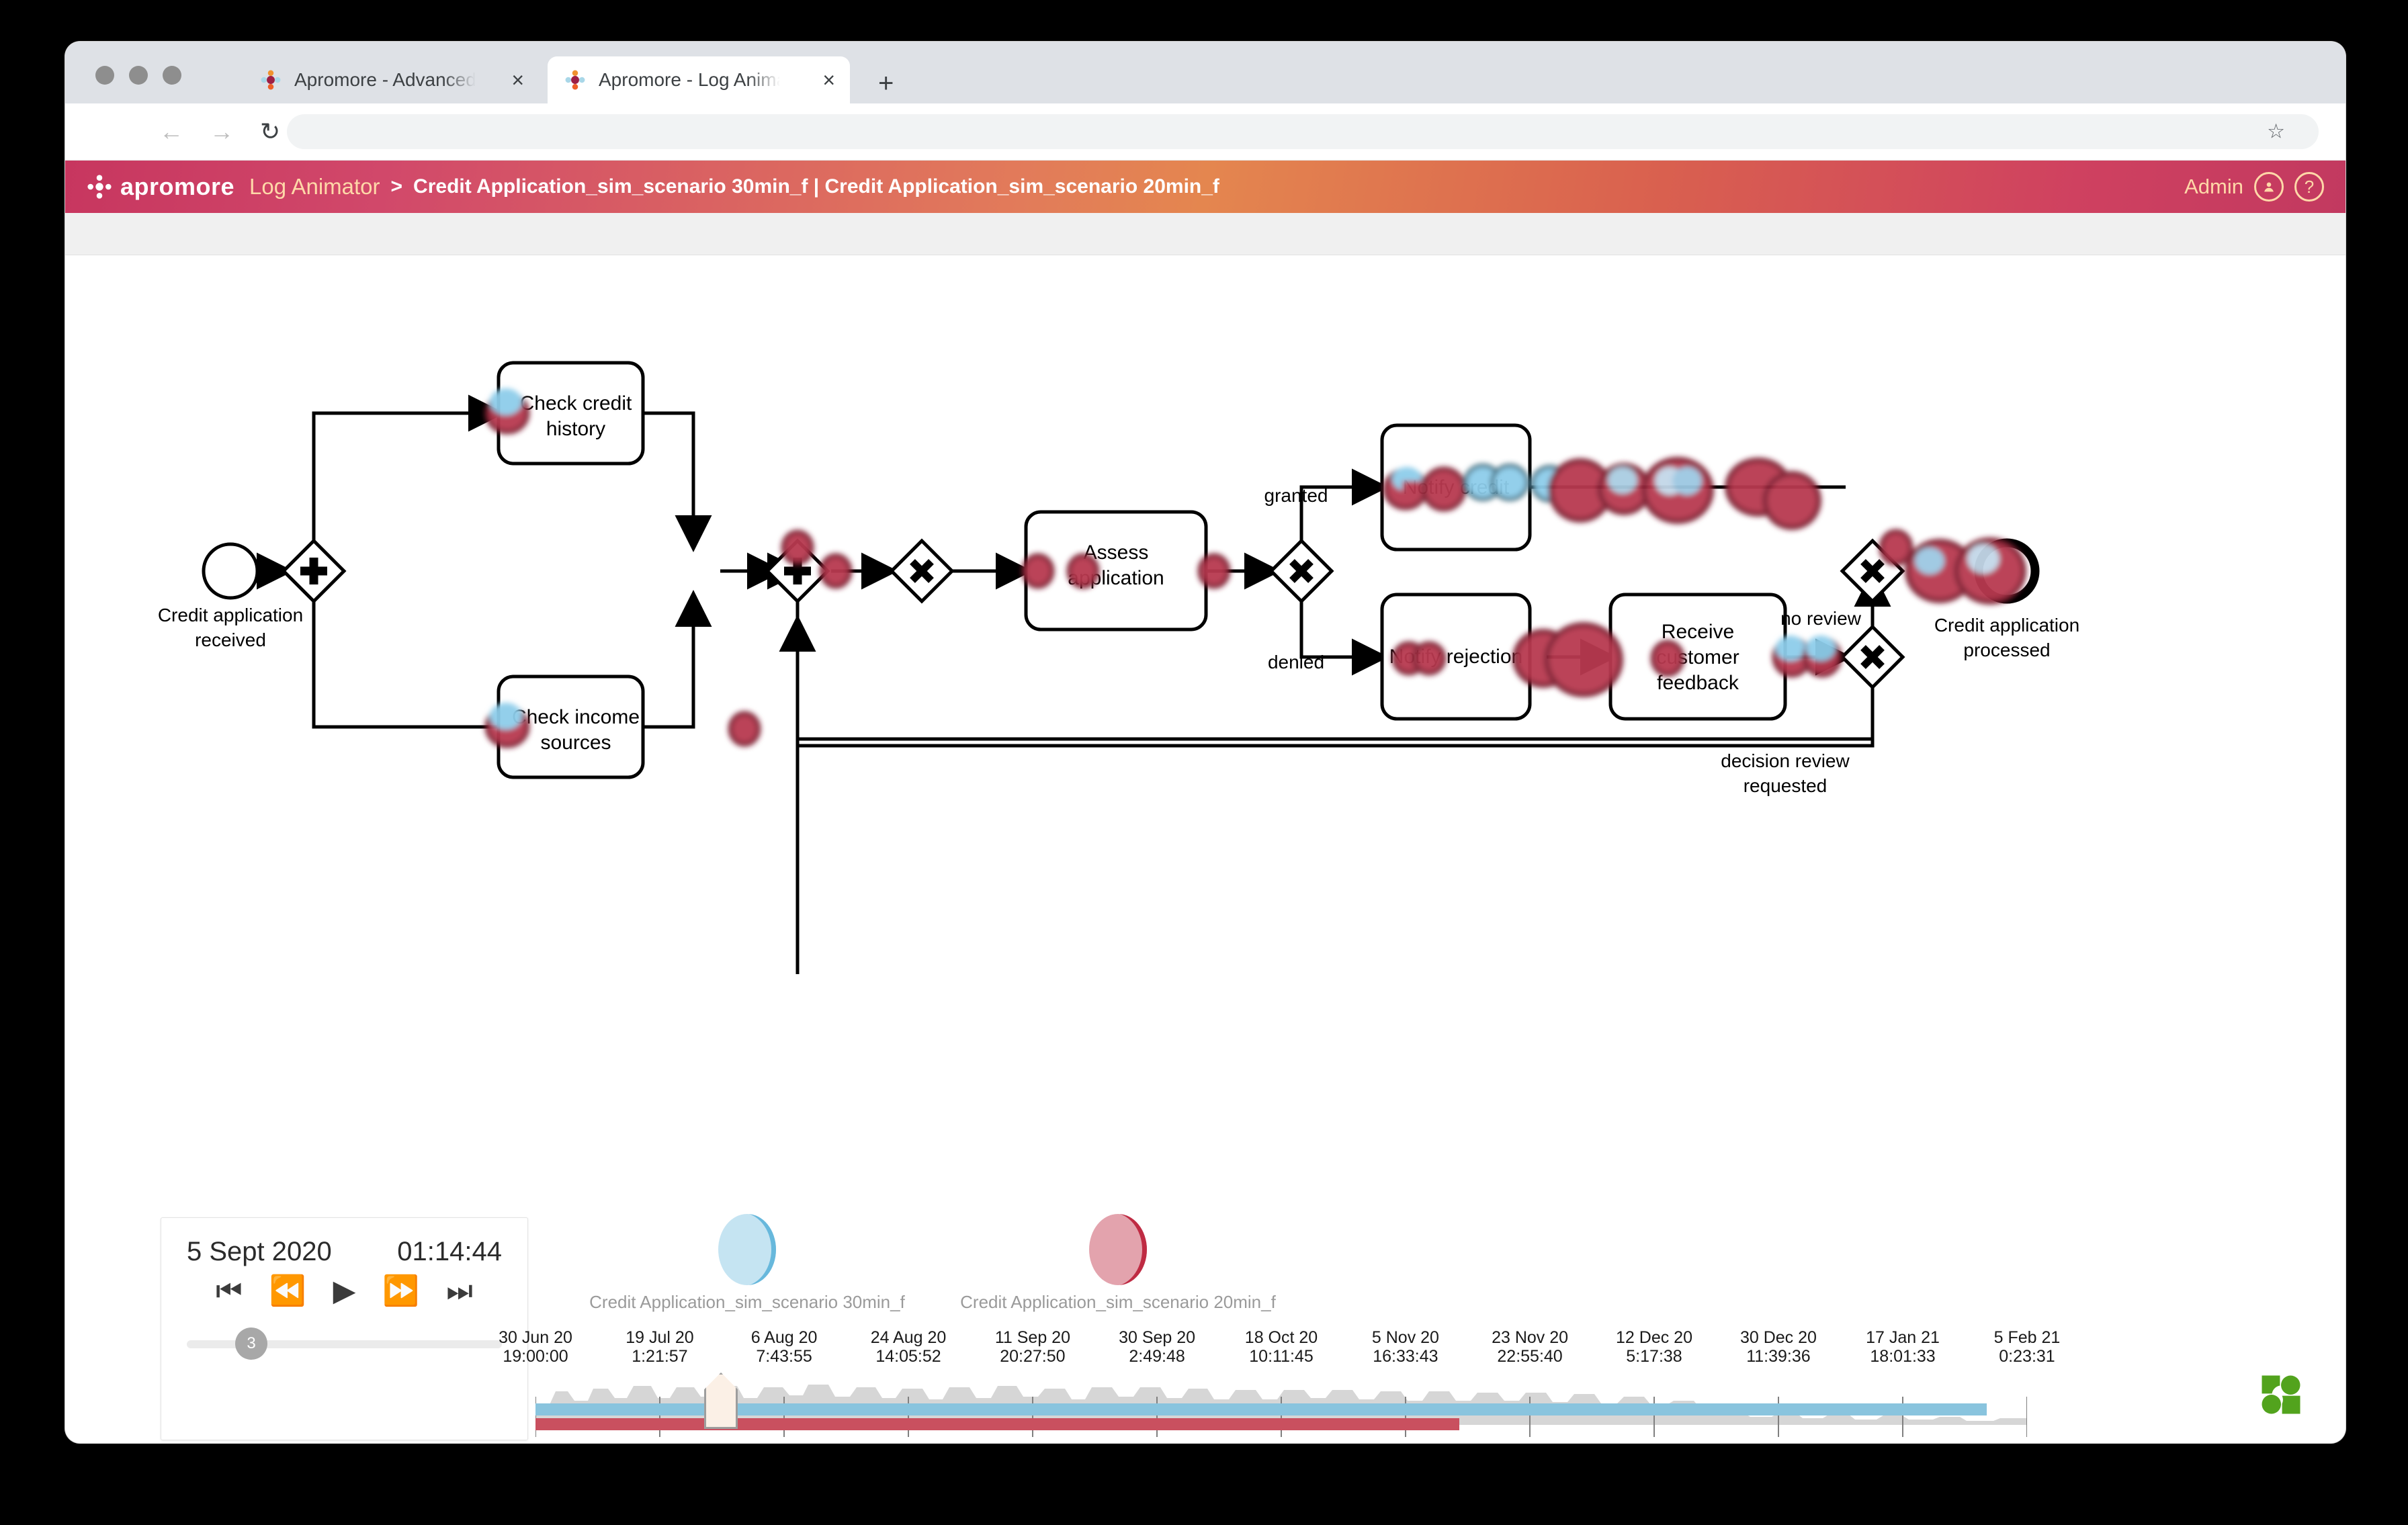  Describe the element at coordinates (1903, 1356) in the screenshot. I see `tick-time: 18:01:33` at that location.